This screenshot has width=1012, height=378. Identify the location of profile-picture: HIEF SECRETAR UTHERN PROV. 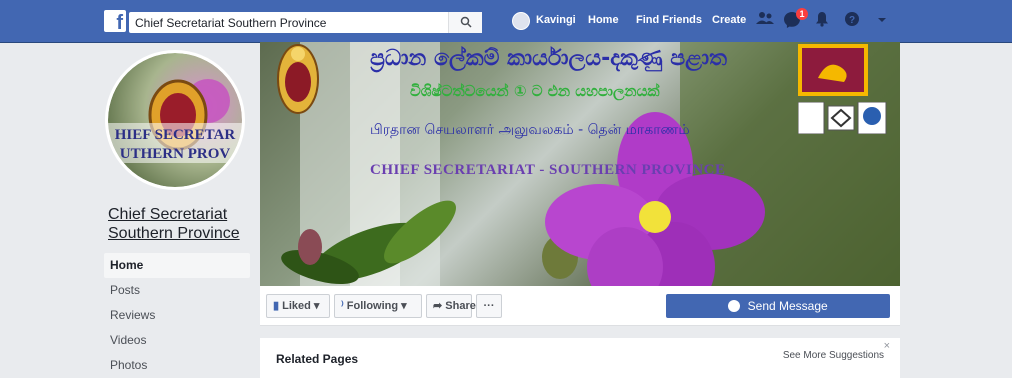
(175, 120).